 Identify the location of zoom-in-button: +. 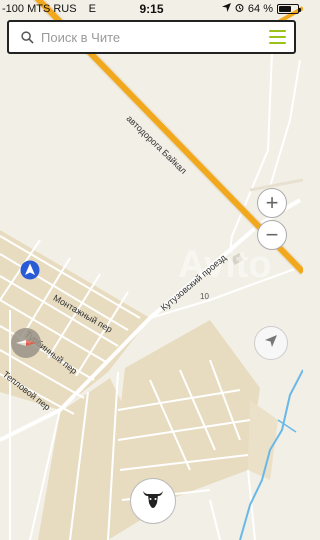
(272, 203).